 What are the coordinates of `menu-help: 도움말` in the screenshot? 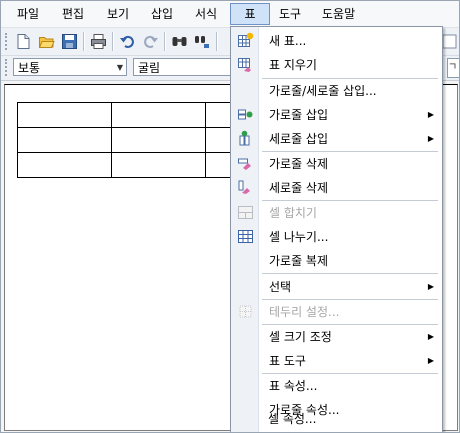 It's located at (338, 14).